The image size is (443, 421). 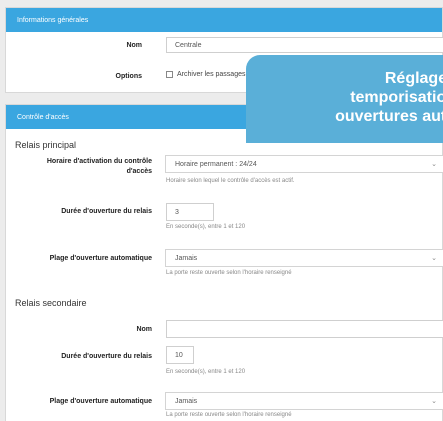 I want to click on callout-line-2: temporisation, so click(x=396, y=97).